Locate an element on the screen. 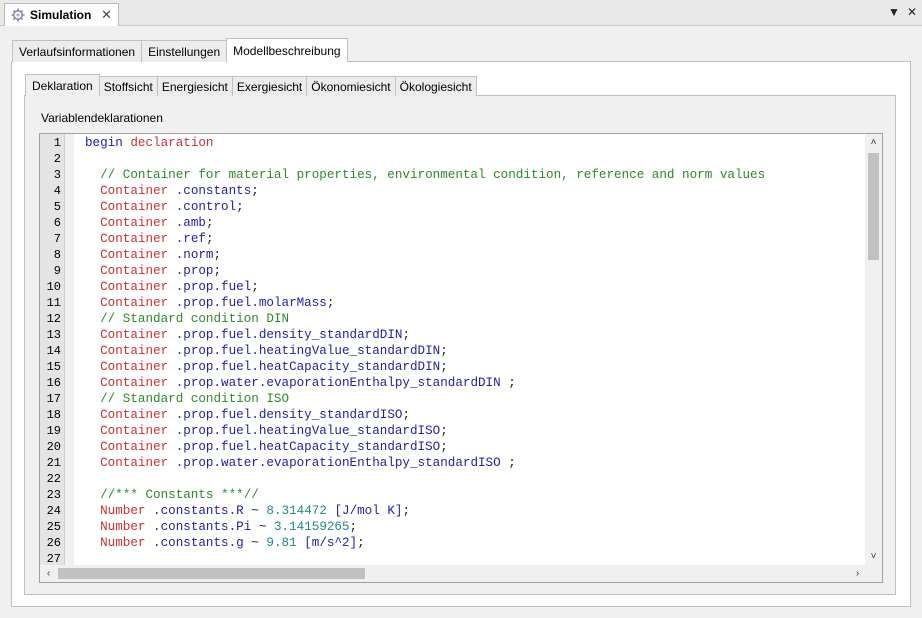 This screenshot has height=618, width=922. code-token: 9.81 is located at coordinates (281, 543).